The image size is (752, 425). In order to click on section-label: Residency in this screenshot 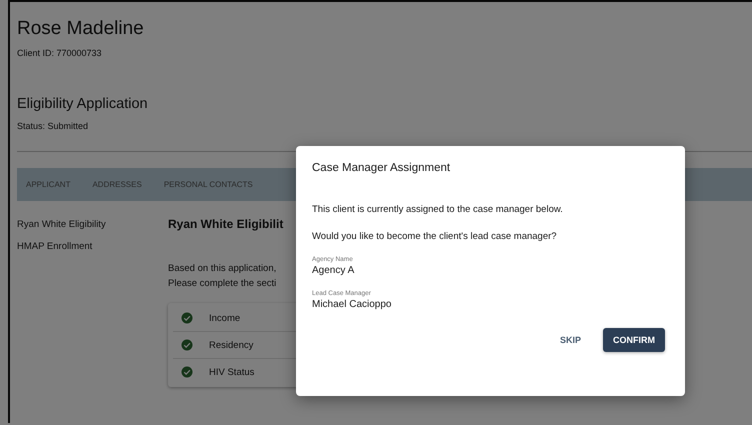, I will do `click(231, 345)`.